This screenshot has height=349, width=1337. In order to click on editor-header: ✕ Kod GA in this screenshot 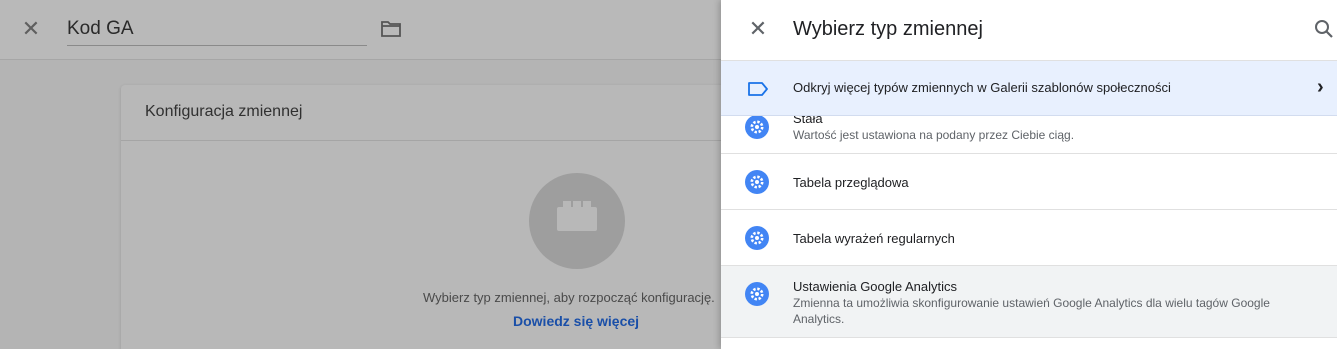, I will do `click(360, 30)`.